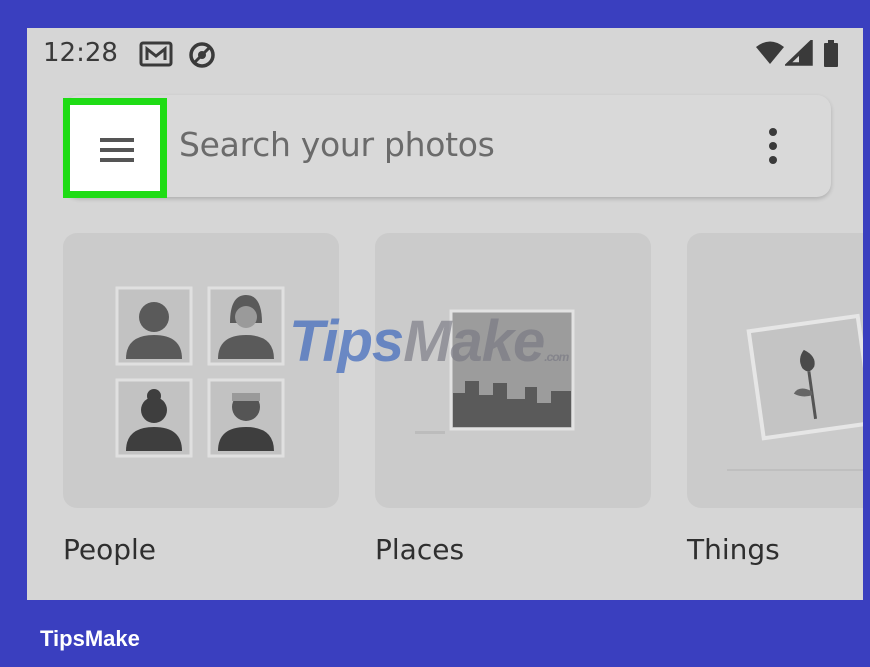 The width and height of the screenshot is (870, 667). What do you see at coordinates (474, 341) in the screenshot?
I see `watermark-part-b: Make` at bounding box center [474, 341].